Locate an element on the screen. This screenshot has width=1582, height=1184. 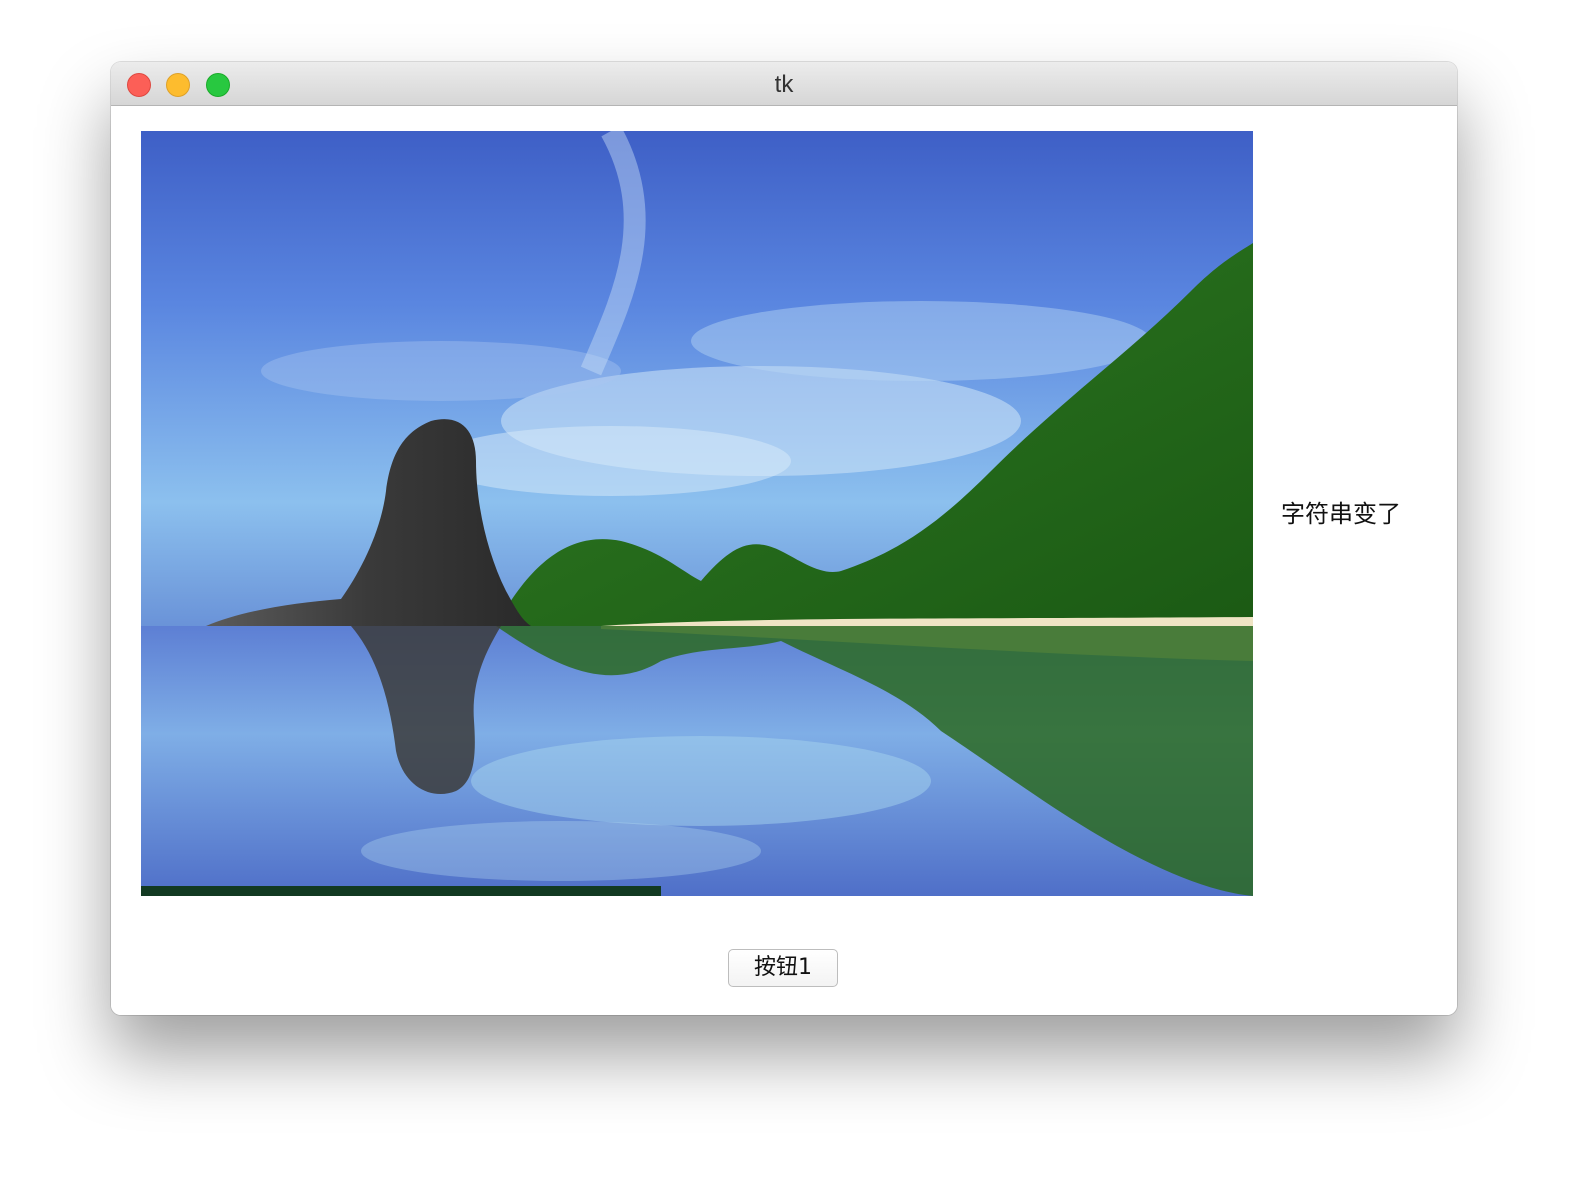
title-bar: tk is located at coordinates (784, 84).